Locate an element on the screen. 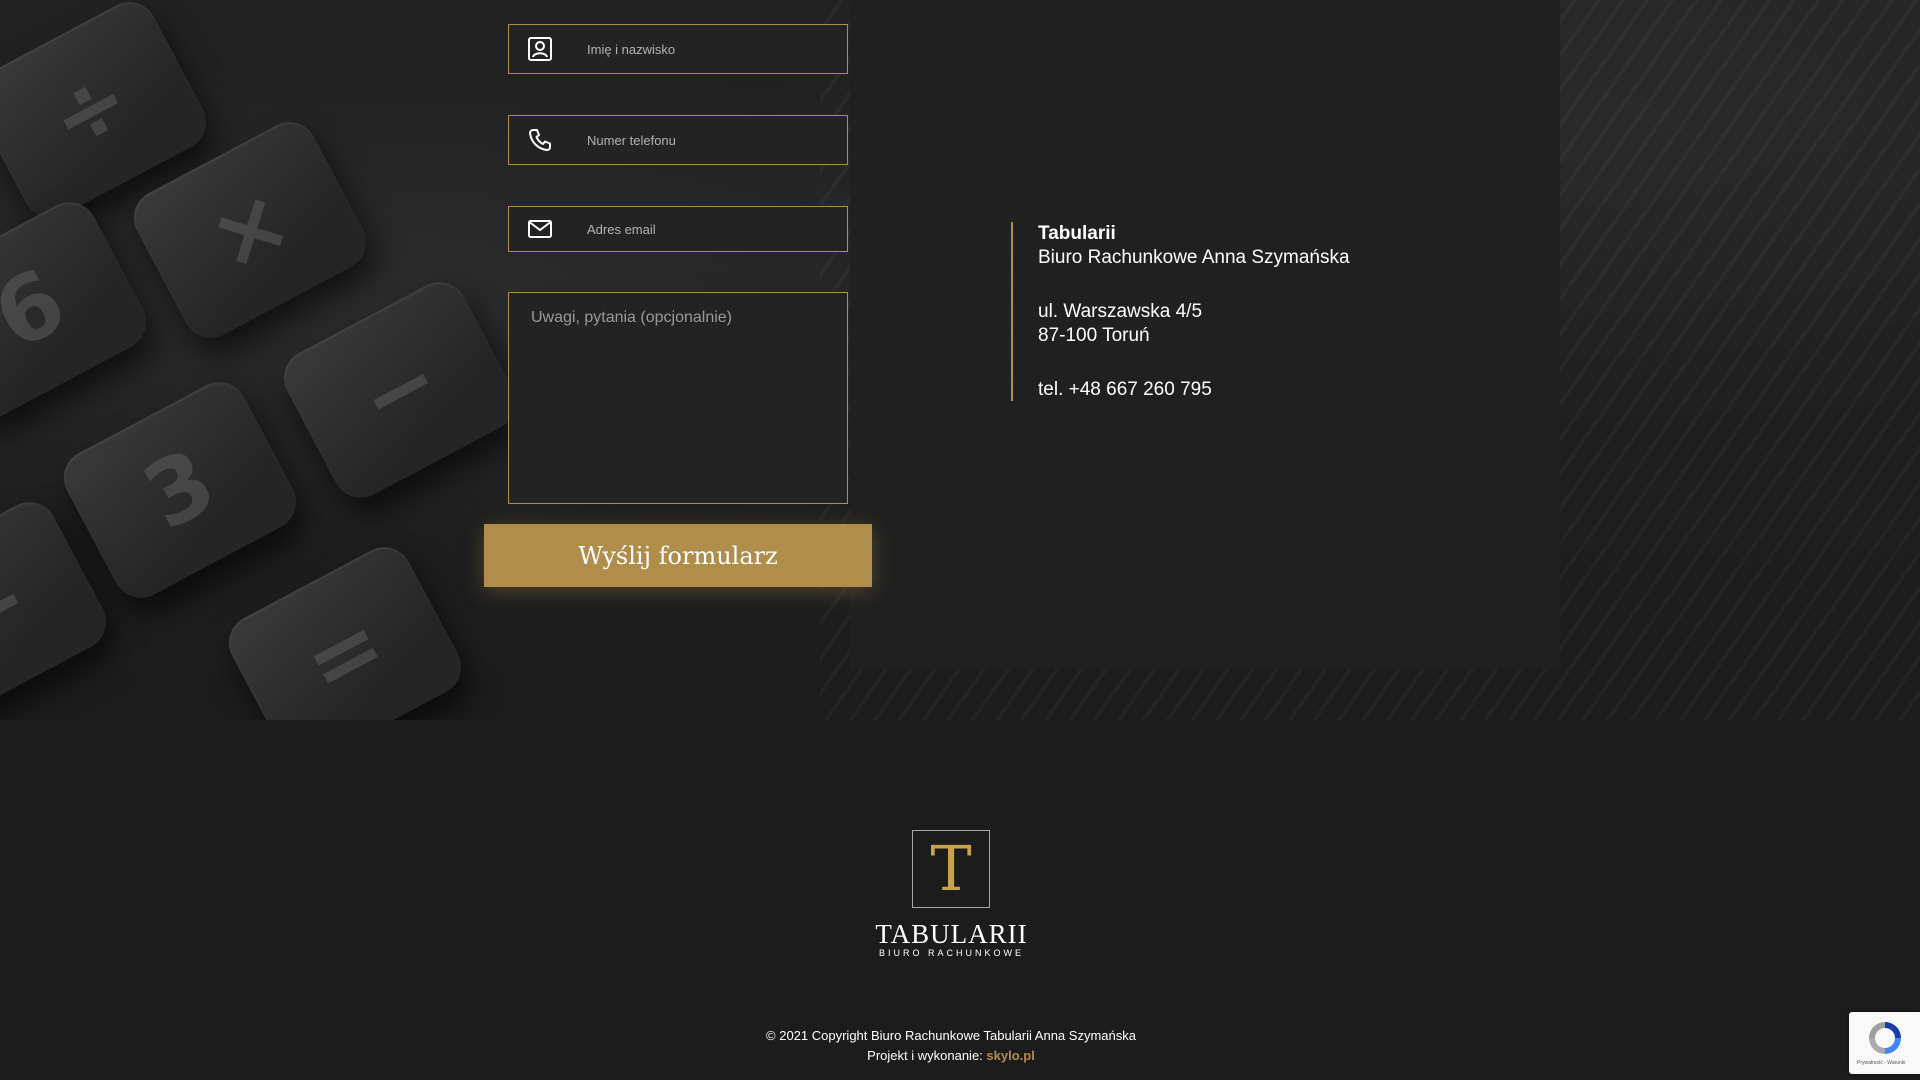 This screenshot has width=1920, height=1080. recaptcha-footer-text: Prywatność - Warunki is located at coordinates (1881, 1063).